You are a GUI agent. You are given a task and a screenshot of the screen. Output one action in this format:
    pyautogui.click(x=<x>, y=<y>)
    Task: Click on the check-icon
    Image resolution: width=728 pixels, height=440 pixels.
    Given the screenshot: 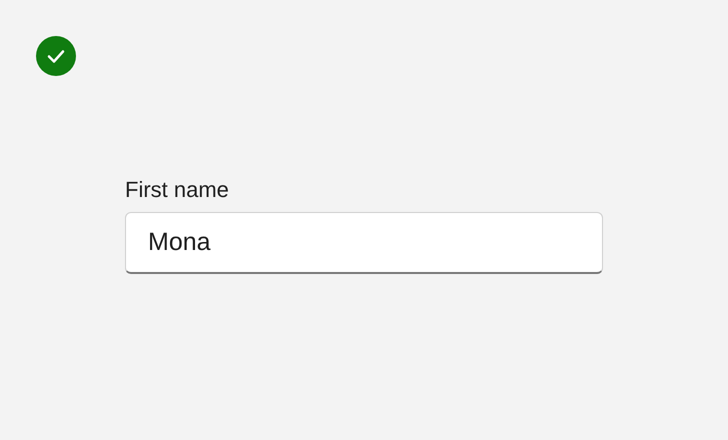 What is the action you would take?
    pyautogui.click(x=56, y=56)
    